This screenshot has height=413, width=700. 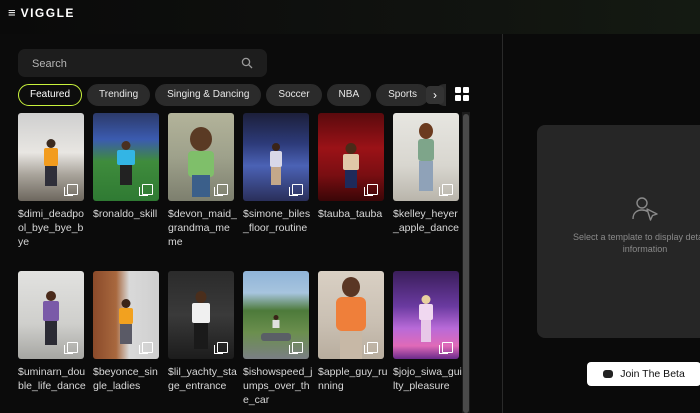 What do you see at coordinates (426, 221) in the screenshot?
I see `template-title: $kelley_heyer_apple_dance` at bounding box center [426, 221].